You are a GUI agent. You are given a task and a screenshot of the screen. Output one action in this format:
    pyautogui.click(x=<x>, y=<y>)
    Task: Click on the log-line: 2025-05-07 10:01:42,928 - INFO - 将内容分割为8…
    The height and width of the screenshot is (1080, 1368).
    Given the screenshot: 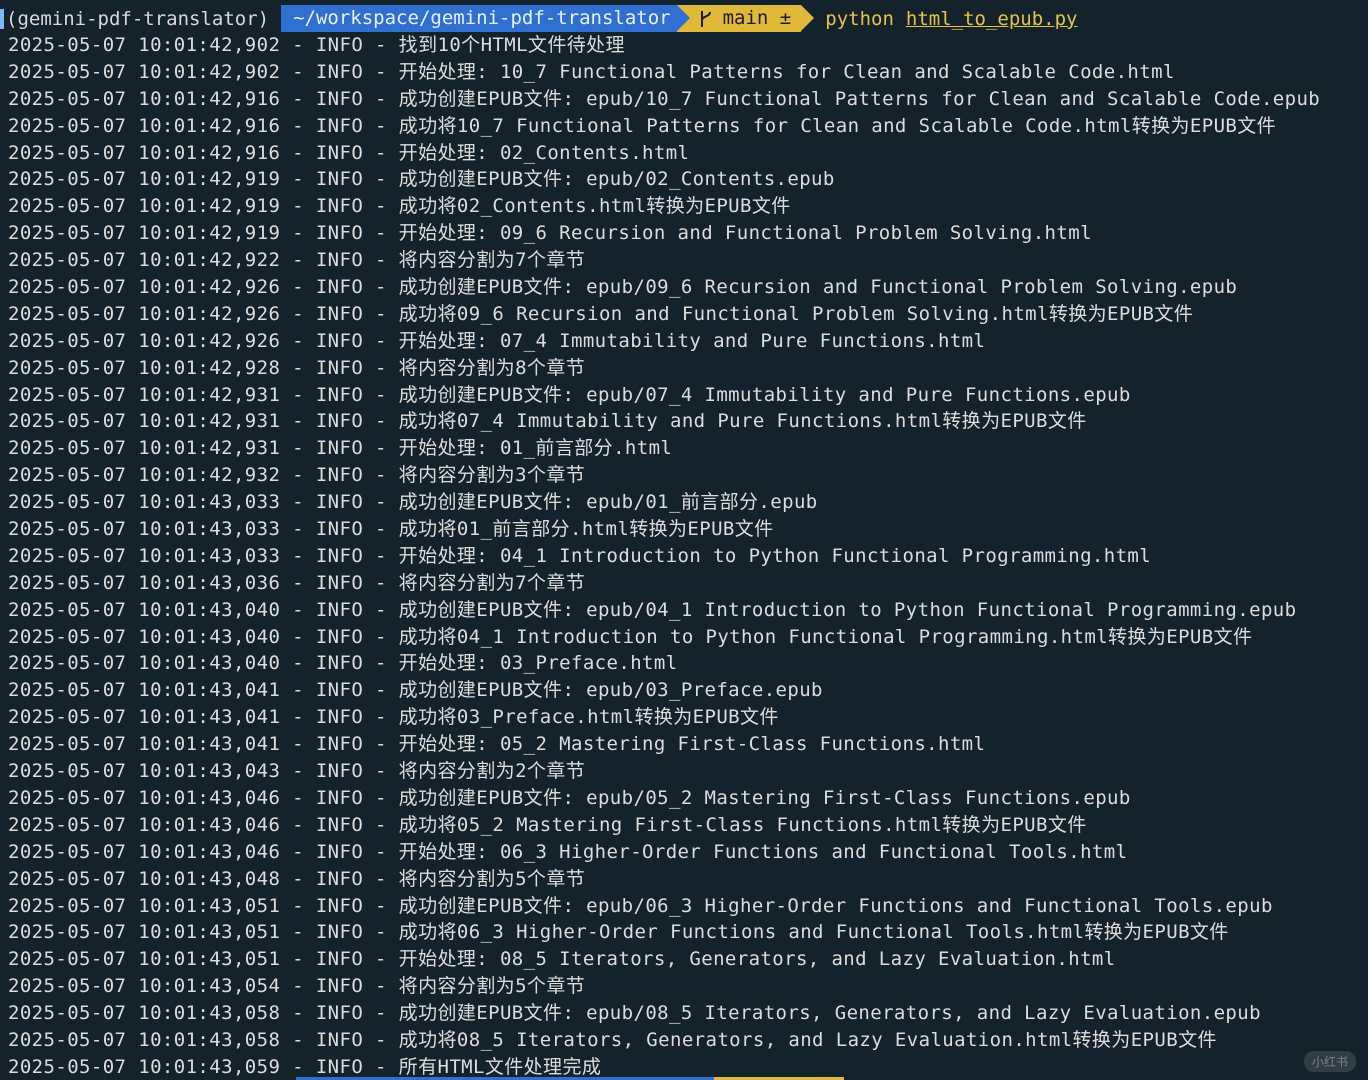 What is the action you would take?
    pyautogui.click(x=297, y=367)
    